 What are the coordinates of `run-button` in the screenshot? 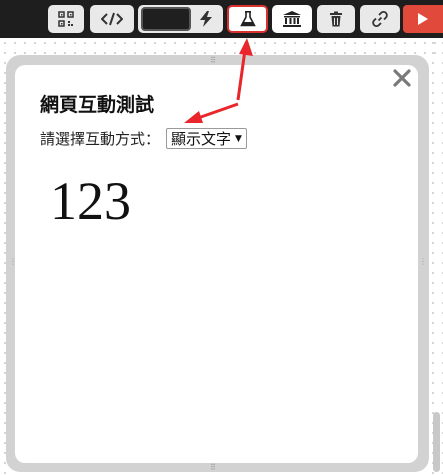 It's located at (423, 19).